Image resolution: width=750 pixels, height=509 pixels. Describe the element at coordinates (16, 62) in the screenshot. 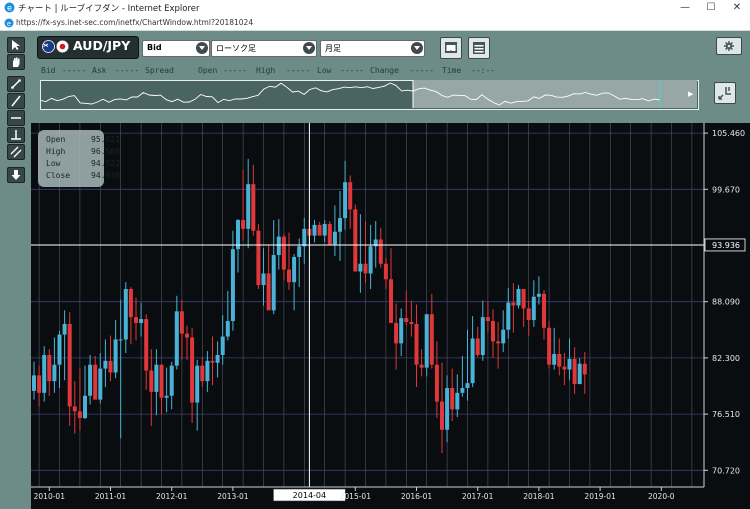

I see `hand-tool-button` at that location.